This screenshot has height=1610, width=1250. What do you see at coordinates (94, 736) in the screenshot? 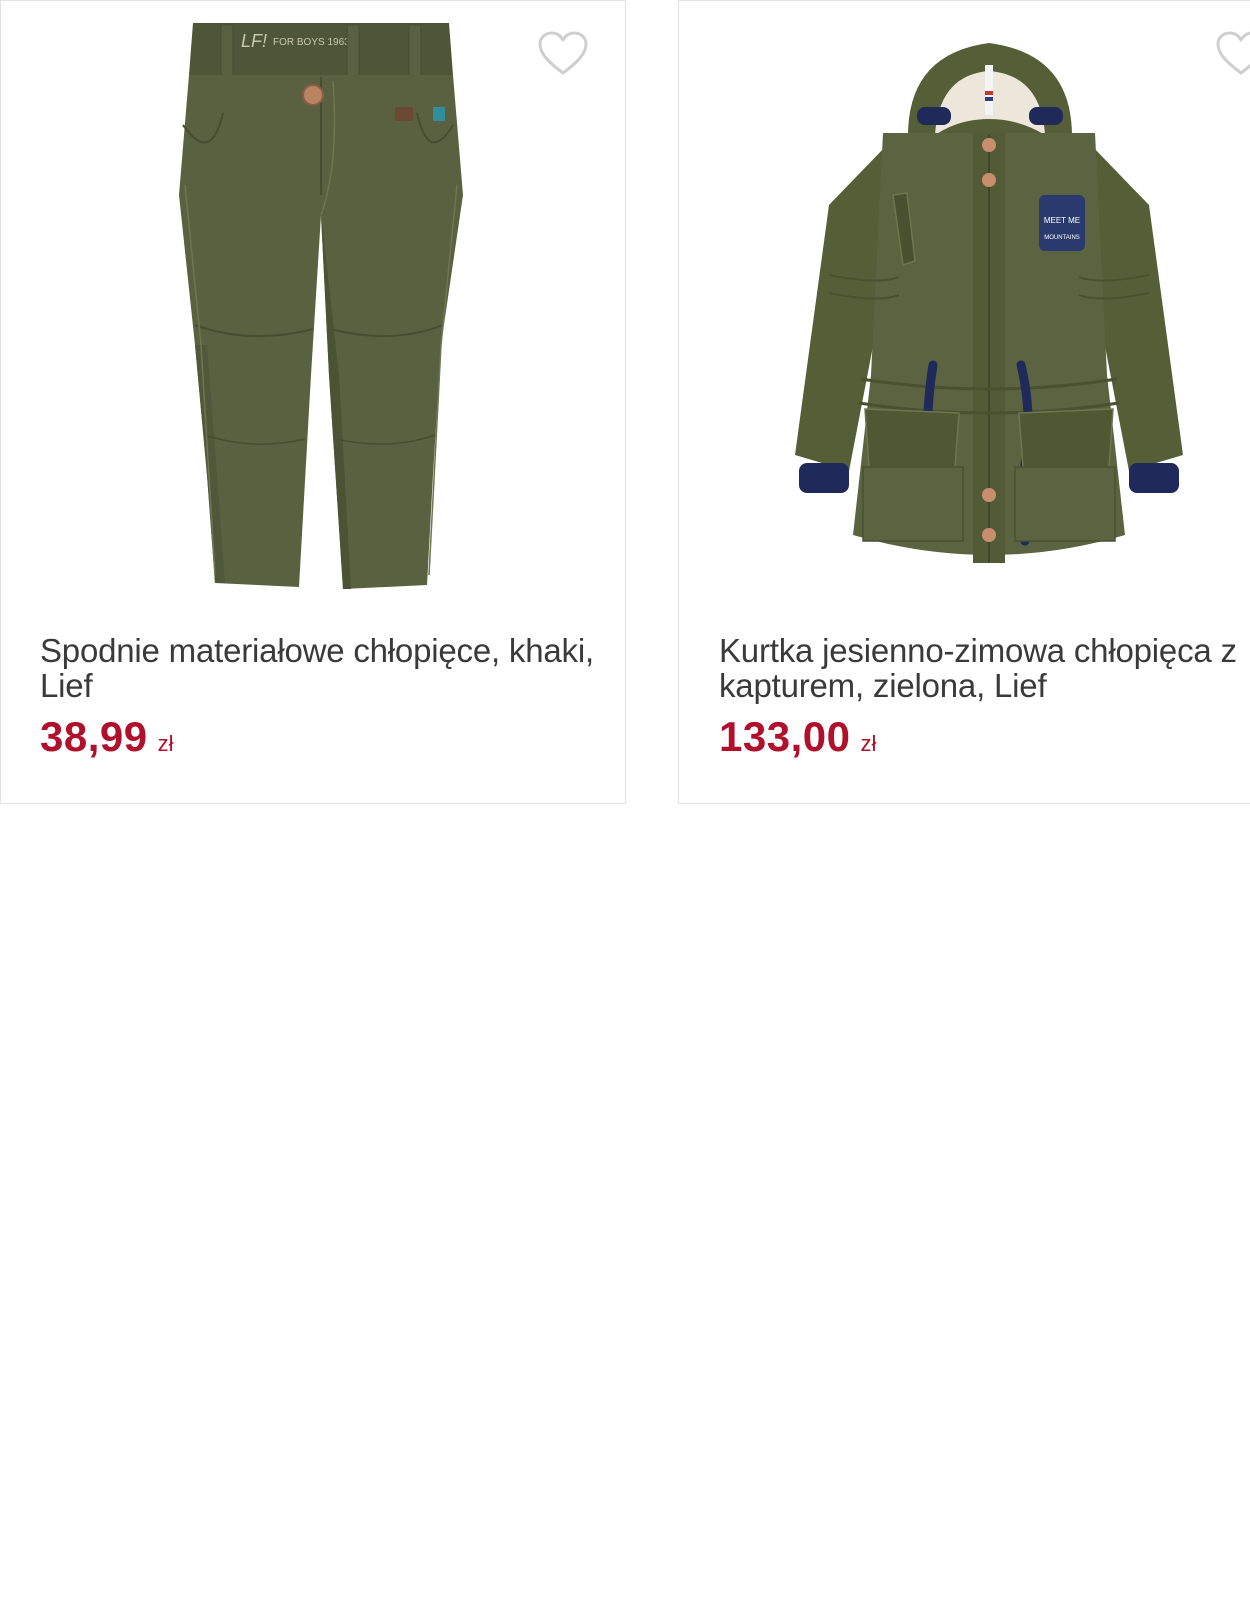
I see `price-value: 38,99` at bounding box center [94, 736].